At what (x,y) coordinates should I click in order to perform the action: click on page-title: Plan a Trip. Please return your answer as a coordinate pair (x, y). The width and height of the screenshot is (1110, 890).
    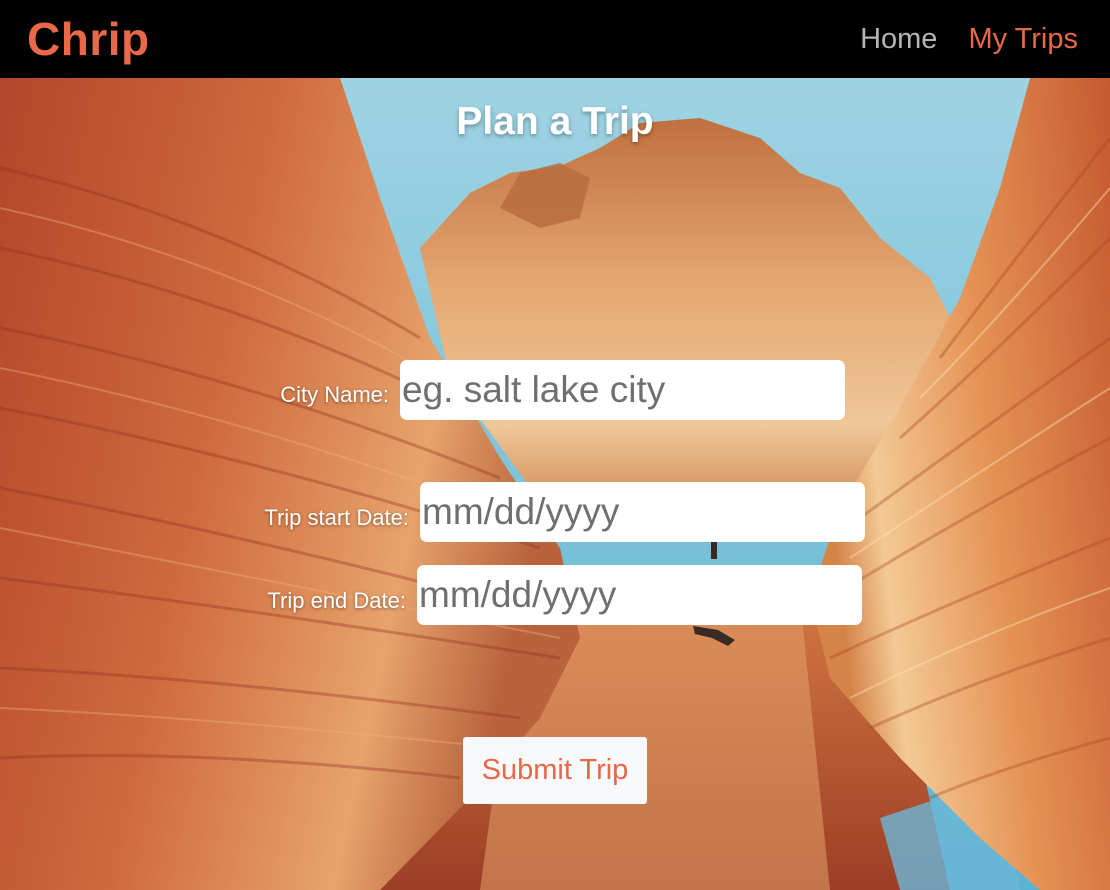
    Looking at the image, I should click on (555, 121).